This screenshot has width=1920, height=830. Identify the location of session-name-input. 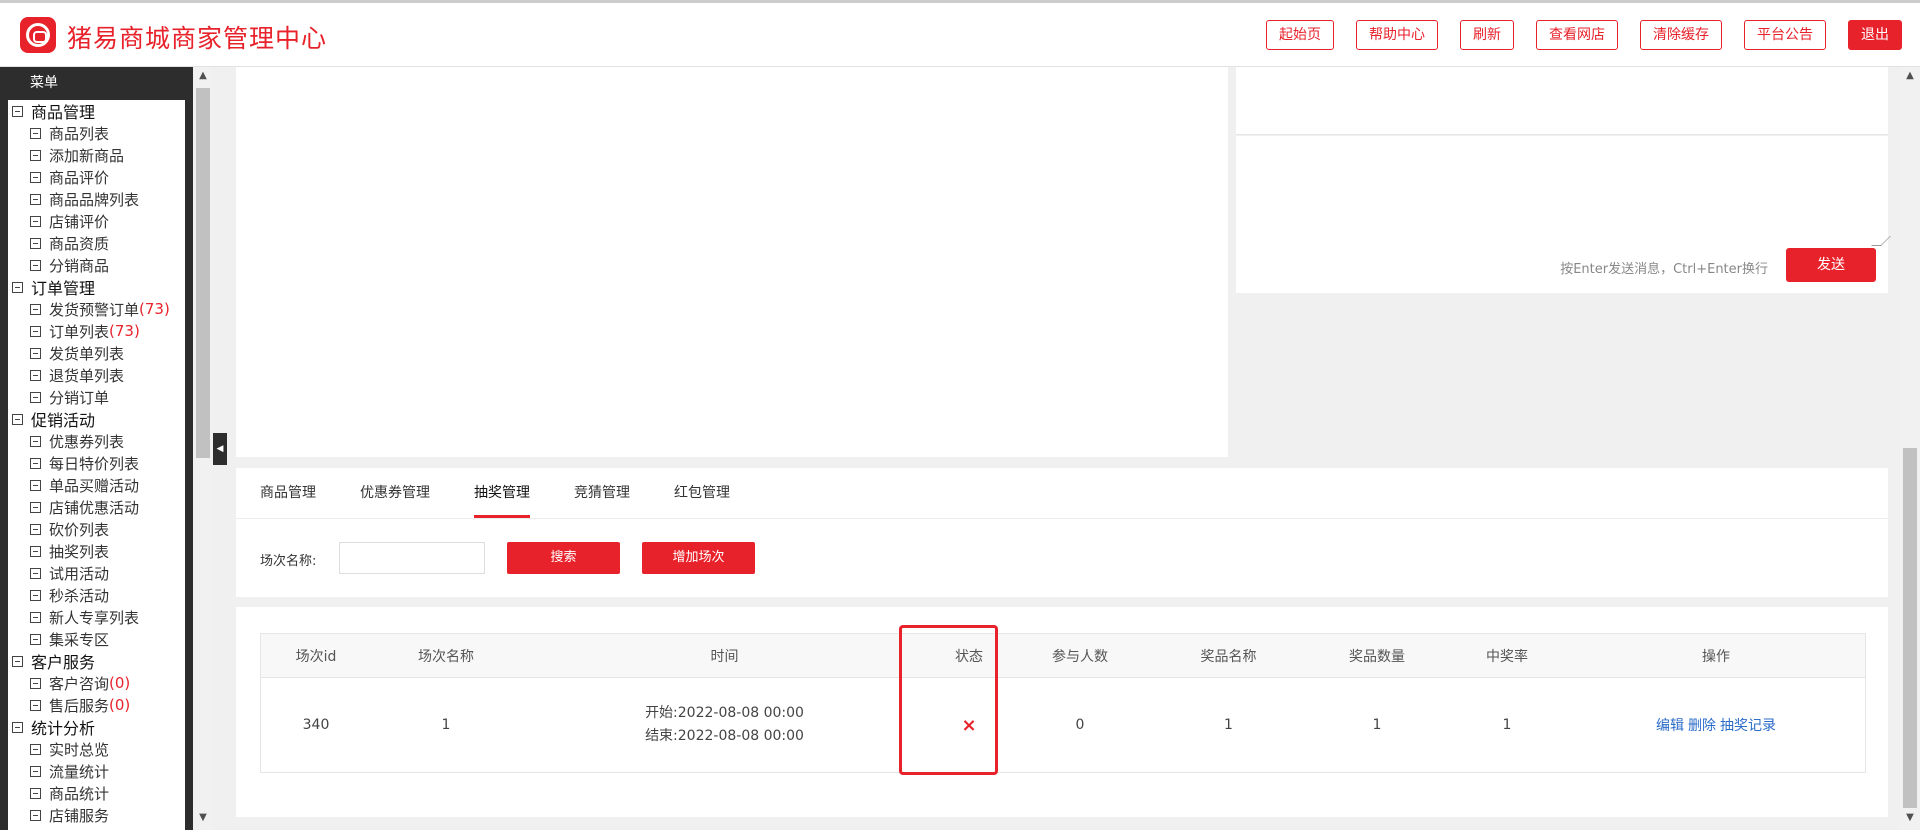
(412, 558).